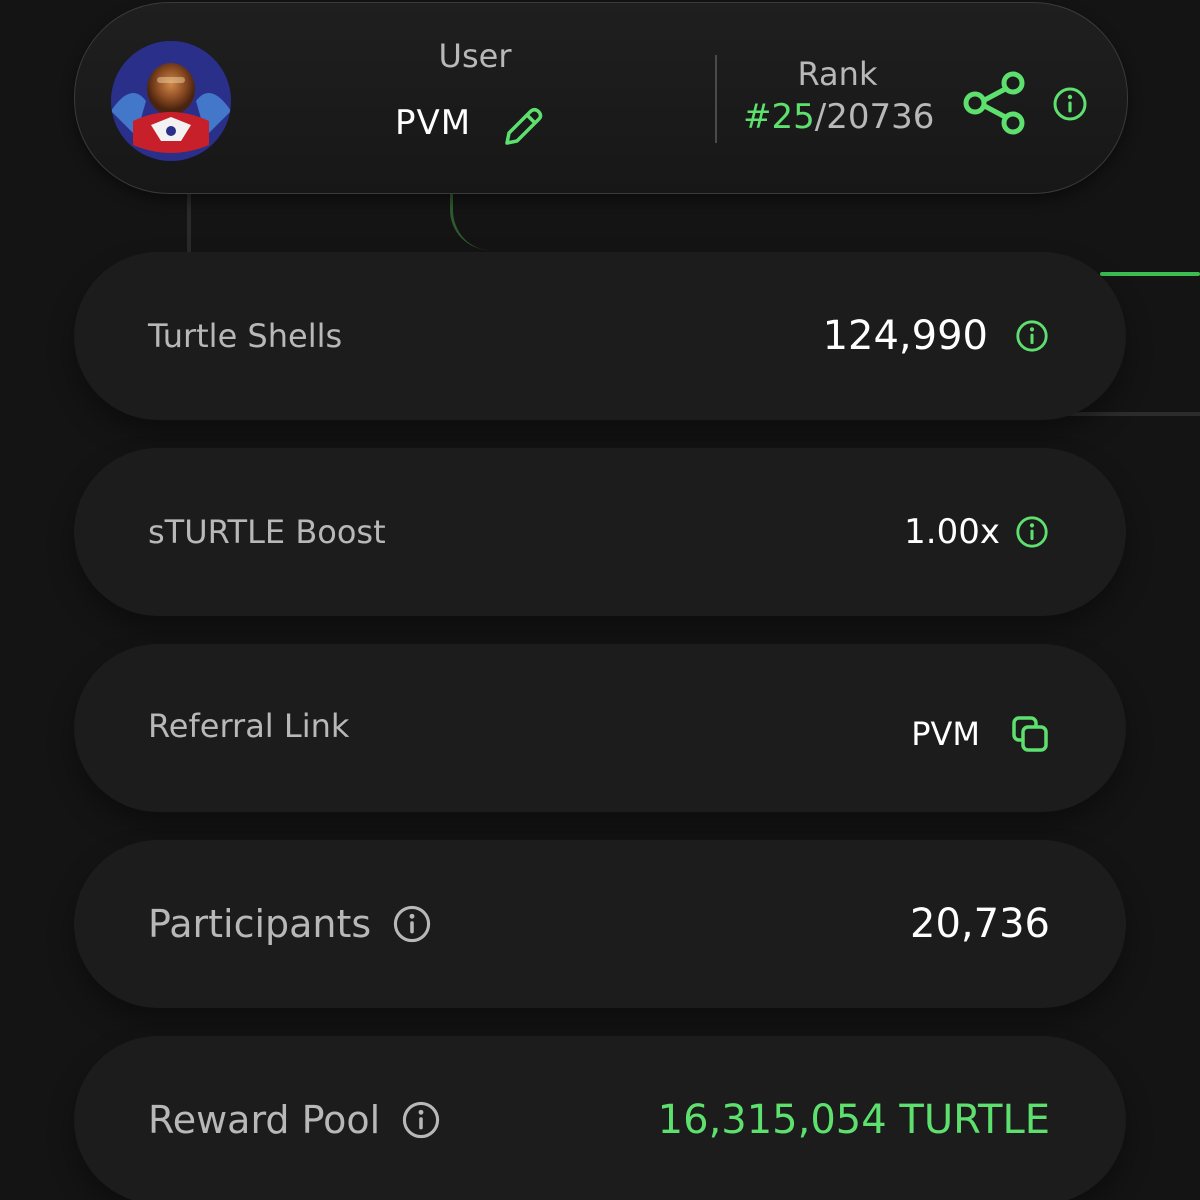 The image size is (1200, 1200). What do you see at coordinates (945, 734) in the screenshot?
I see `referral-link-value: PVM` at bounding box center [945, 734].